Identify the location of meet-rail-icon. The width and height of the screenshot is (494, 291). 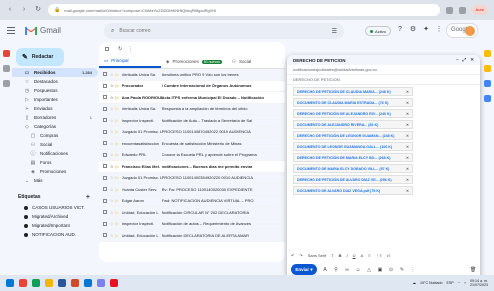
(6, 83).